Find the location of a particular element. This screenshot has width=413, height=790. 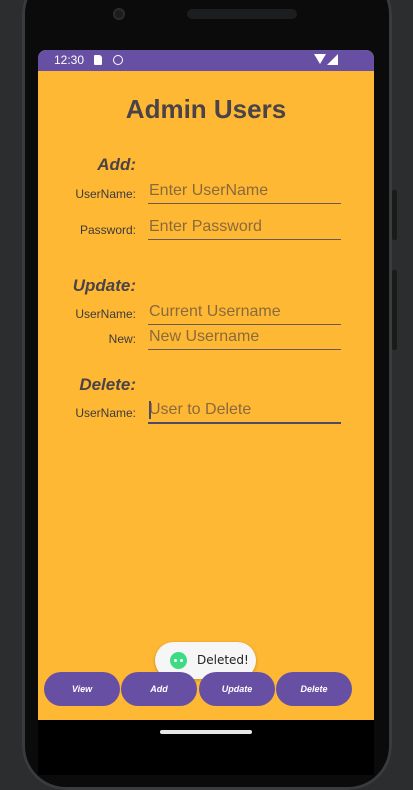

text-cursor is located at coordinates (150, 410).